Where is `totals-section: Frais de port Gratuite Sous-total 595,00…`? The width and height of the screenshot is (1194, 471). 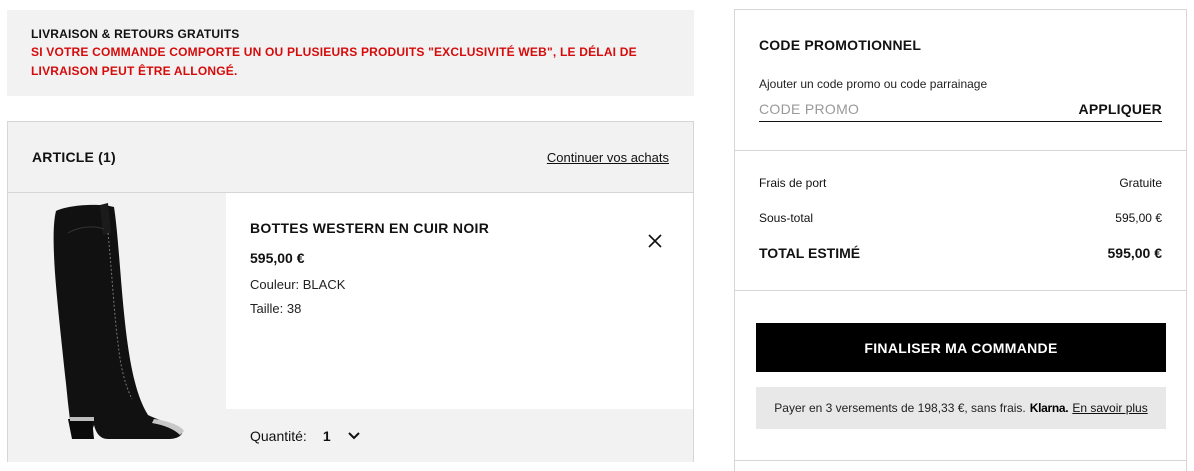 totals-section: Frais de port Gratuite Sous-total 595,00… is located at coordinates (960, 221).